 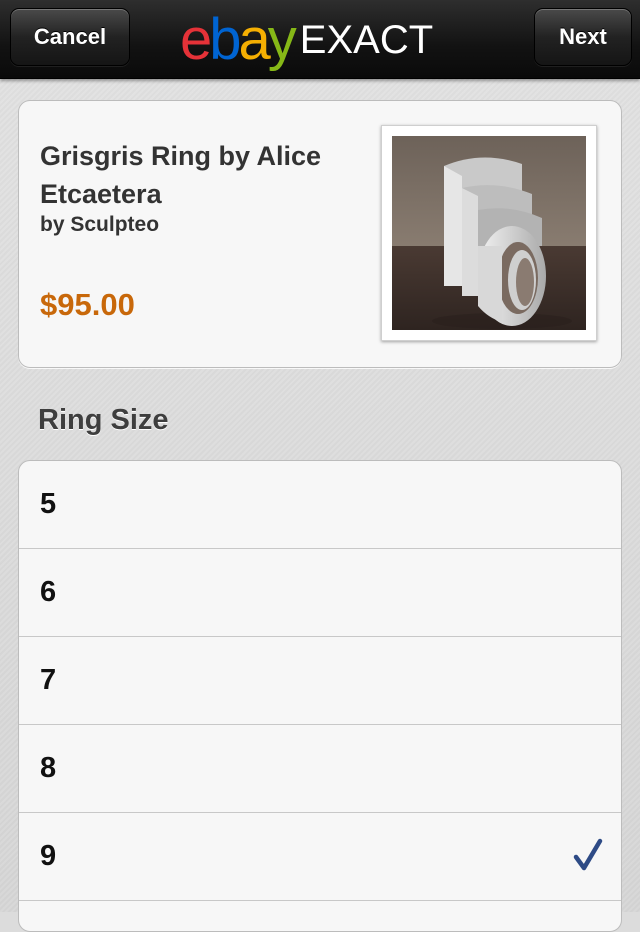 What do you see at coordinates (320, 505) in the screenshot?
I see `size-option-5: 5` at bounding box center [320, 505].